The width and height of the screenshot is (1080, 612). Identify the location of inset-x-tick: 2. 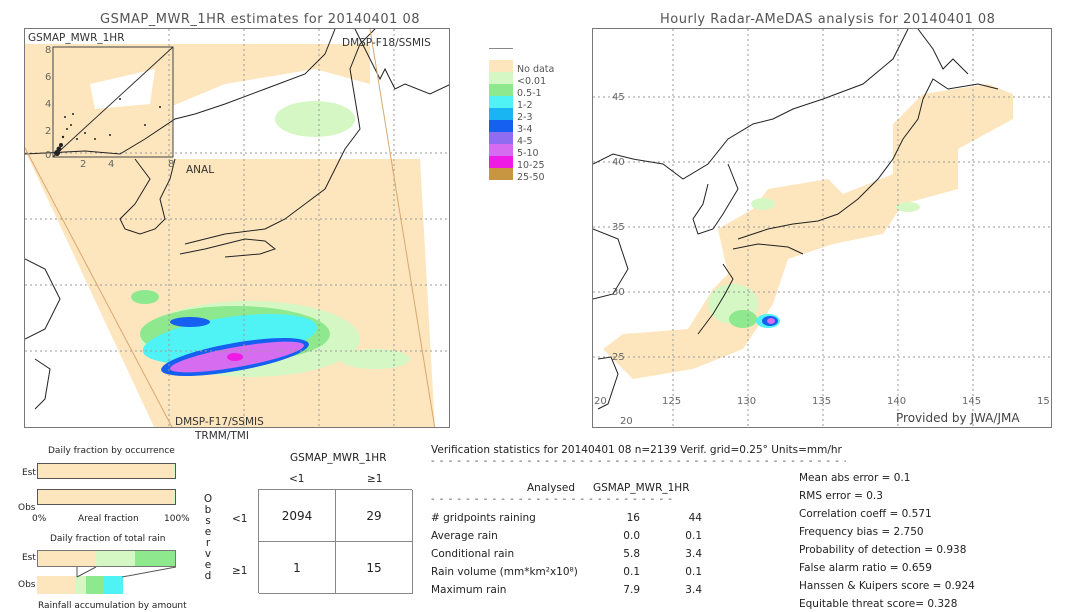
(83, 164).